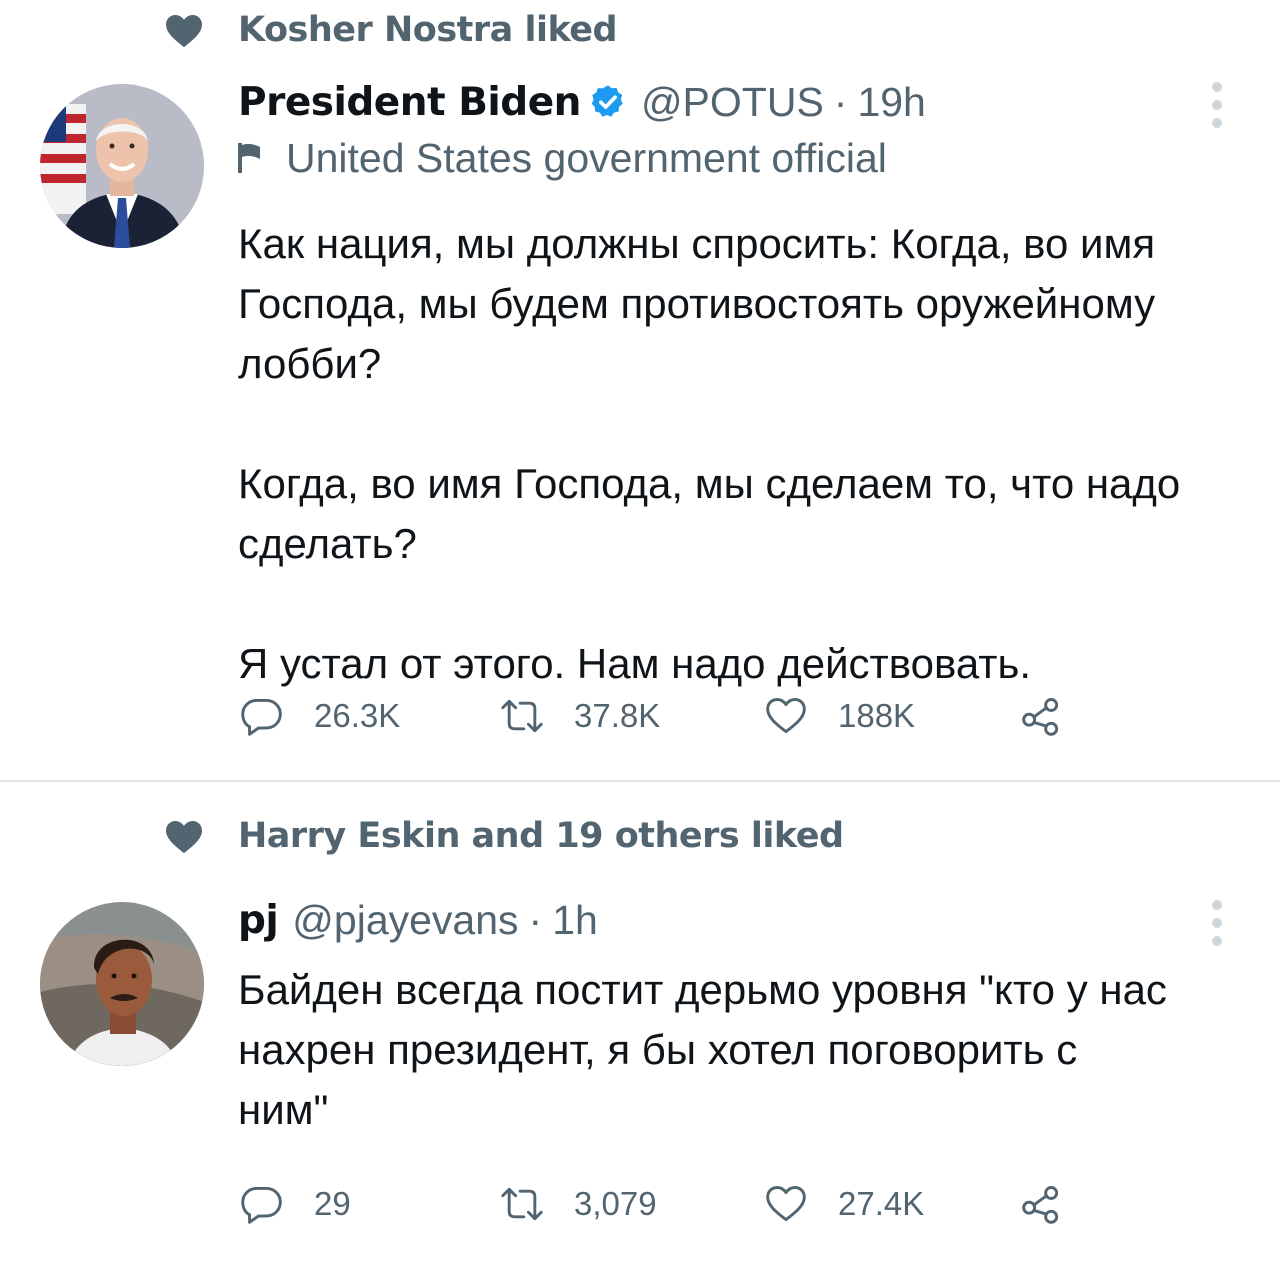 The image size is (1280, 1263). I want to click on author-name: President Biden, so click(409, 102).